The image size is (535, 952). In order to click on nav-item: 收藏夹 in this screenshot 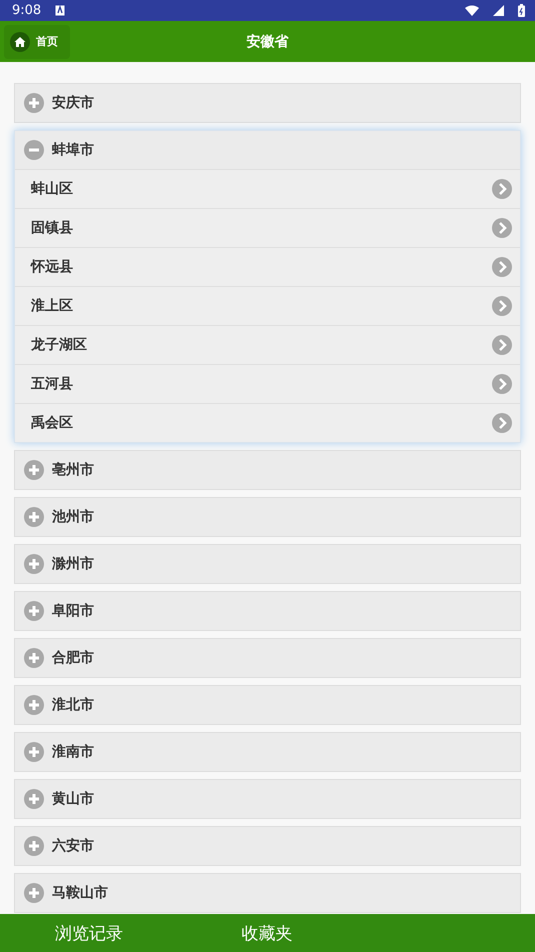, I will do `click(267, 933)`.